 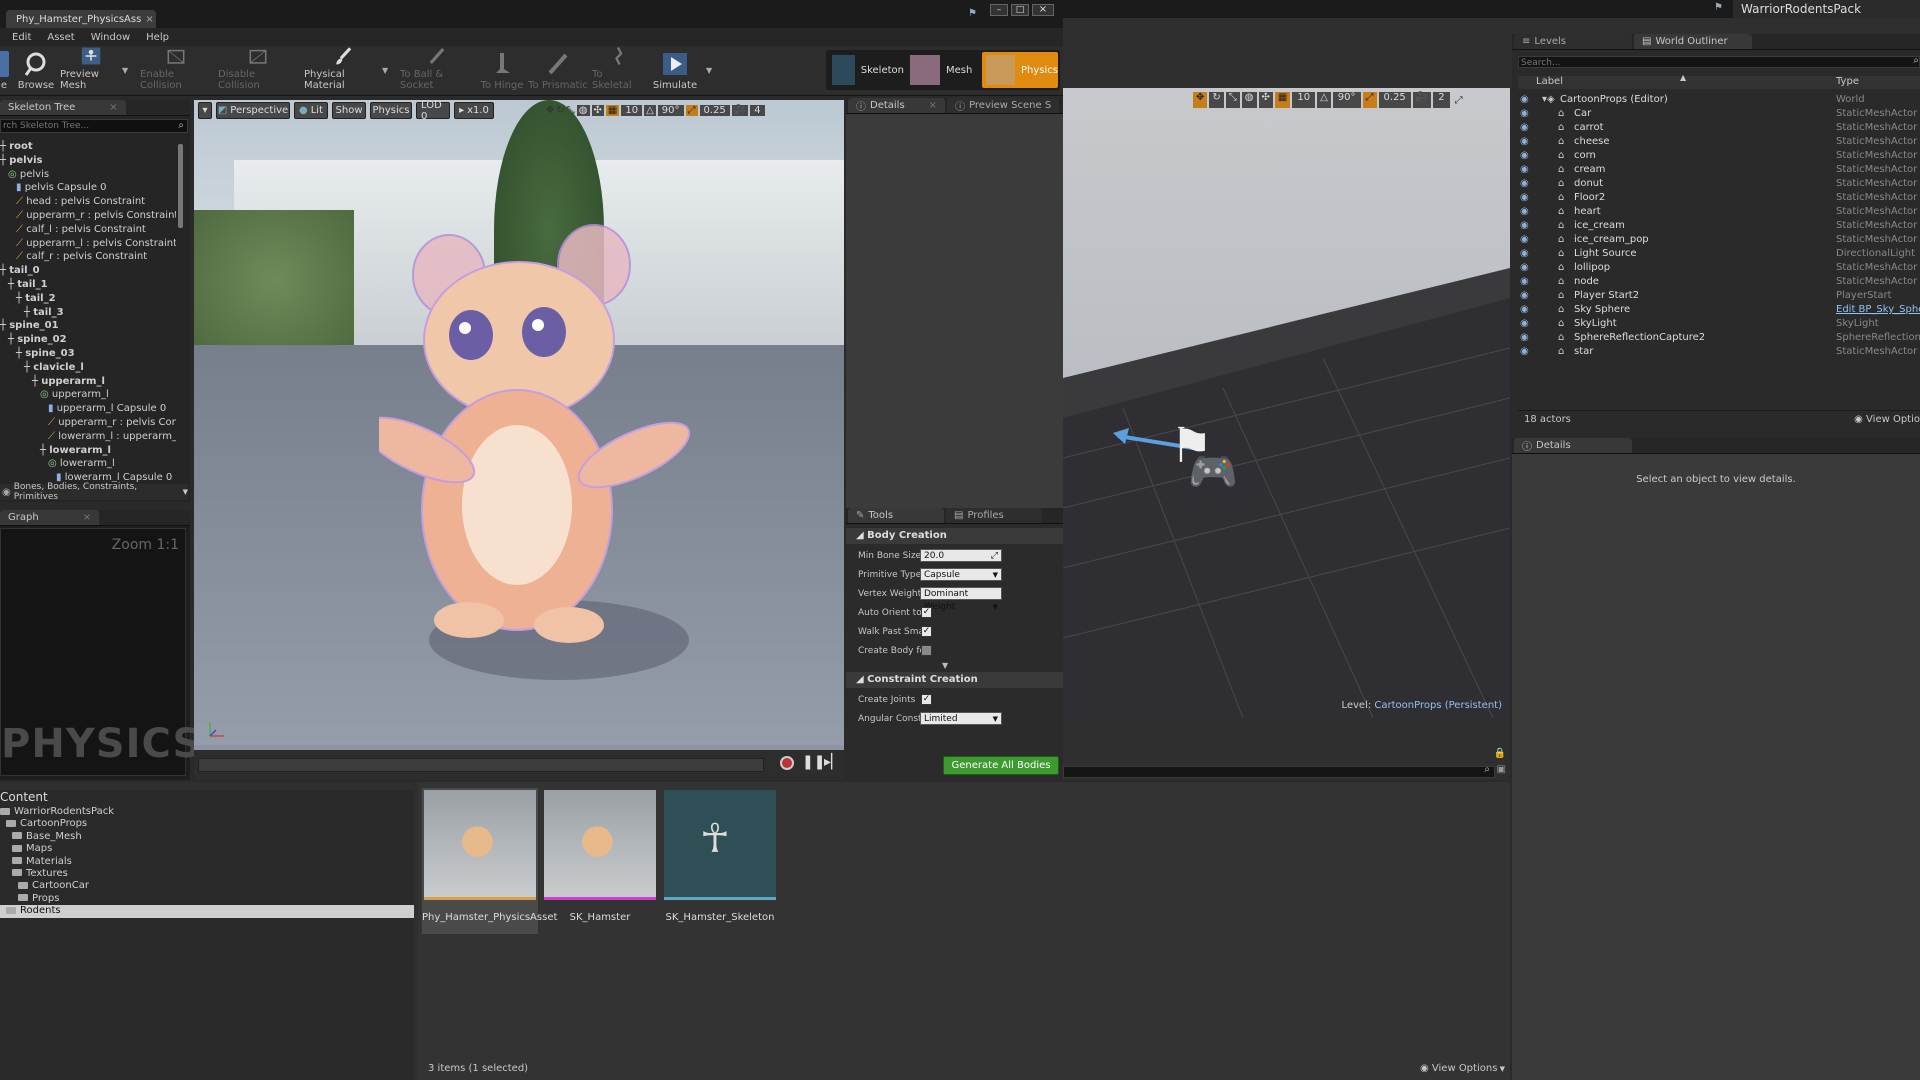 What do you see at coordinates (437, 70) in the screenshot?
I see `to-ball-socket-button: To Ball & Socket` at bounding box center [437, 70].